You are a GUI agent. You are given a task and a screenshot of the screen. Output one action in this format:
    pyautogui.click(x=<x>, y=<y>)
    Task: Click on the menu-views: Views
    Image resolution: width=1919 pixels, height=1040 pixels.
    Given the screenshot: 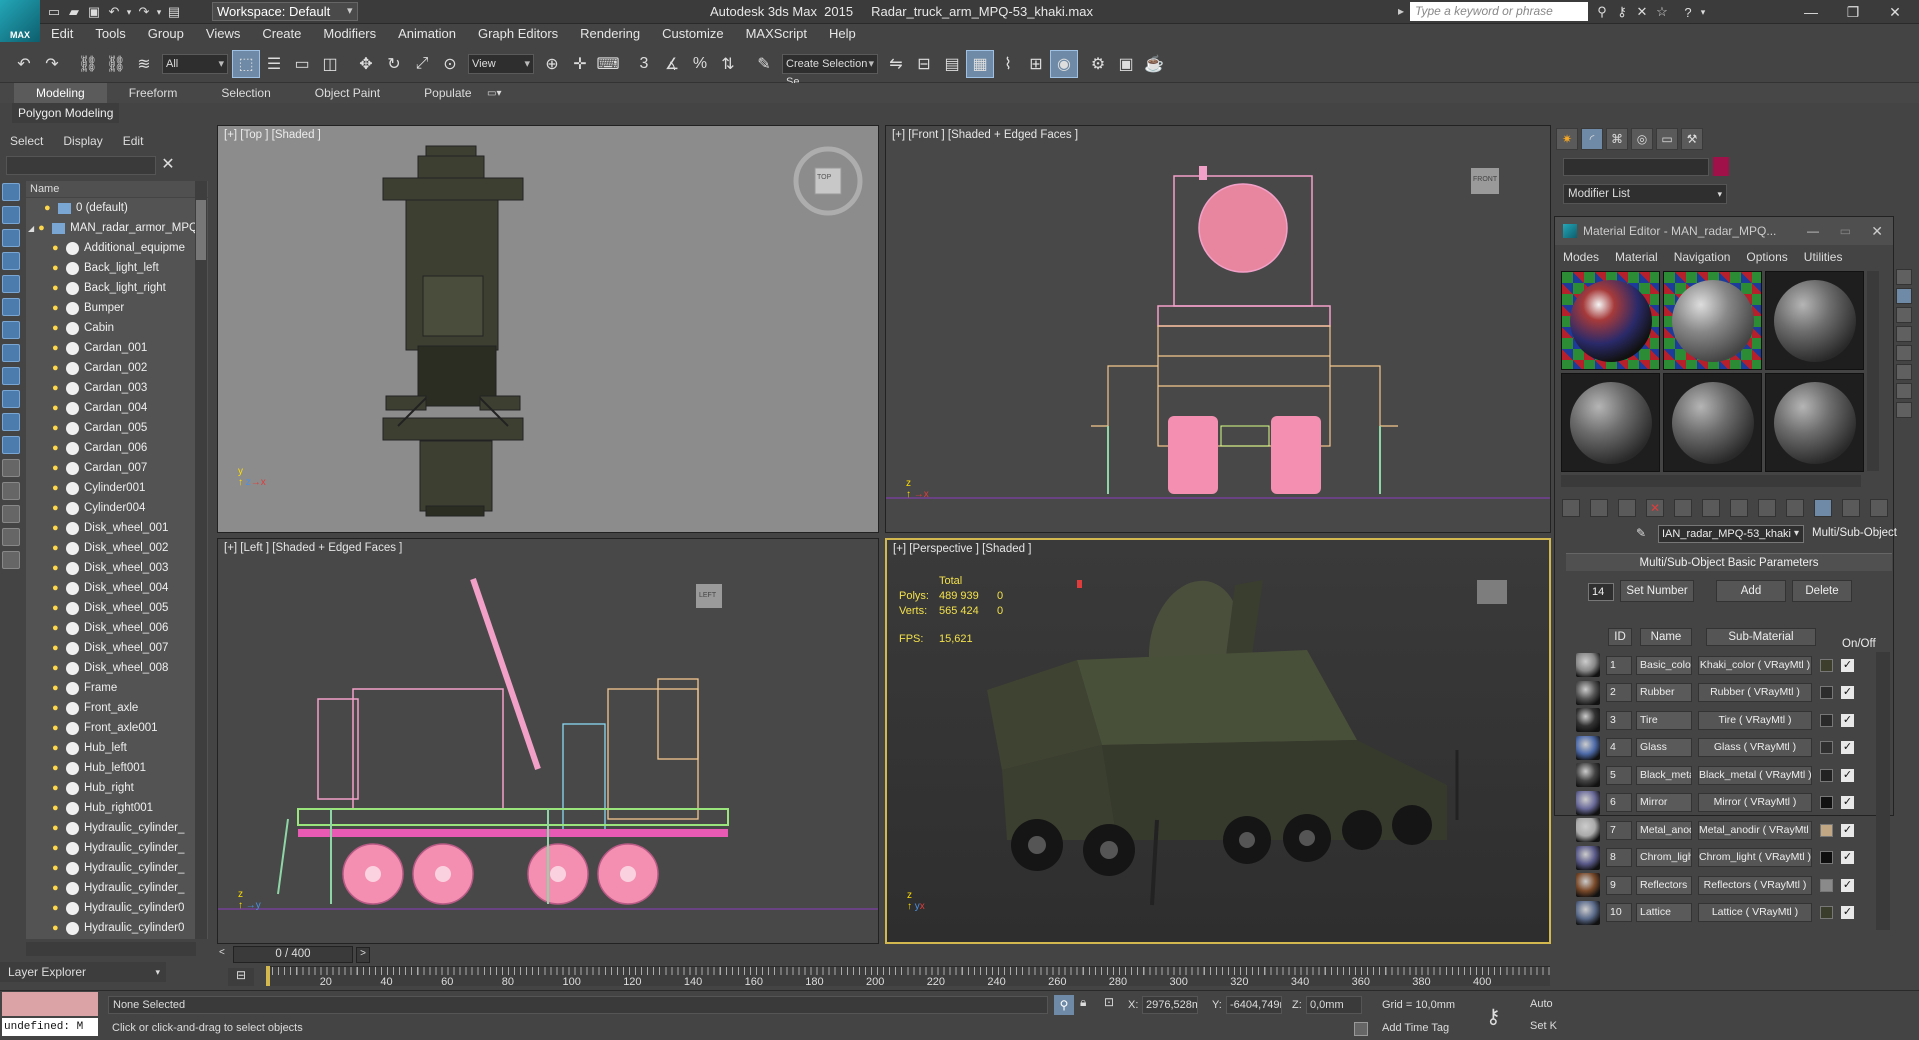 What is the action you would take?
    pyautogui.click(x=223, y=34)
    